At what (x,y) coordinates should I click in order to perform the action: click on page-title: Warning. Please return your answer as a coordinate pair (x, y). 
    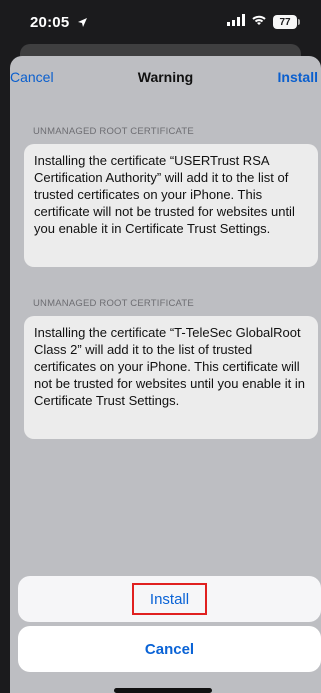
    Looking at the image, I should click on (165, 77).